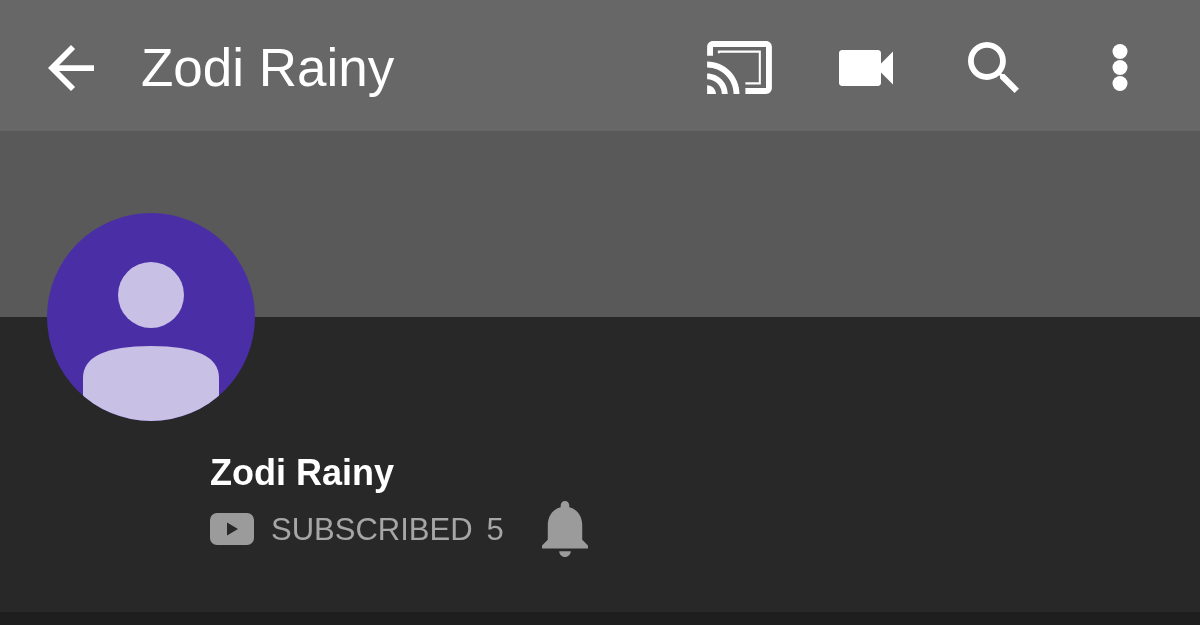  I want to click on video-camera-icon, so click(866, 67).